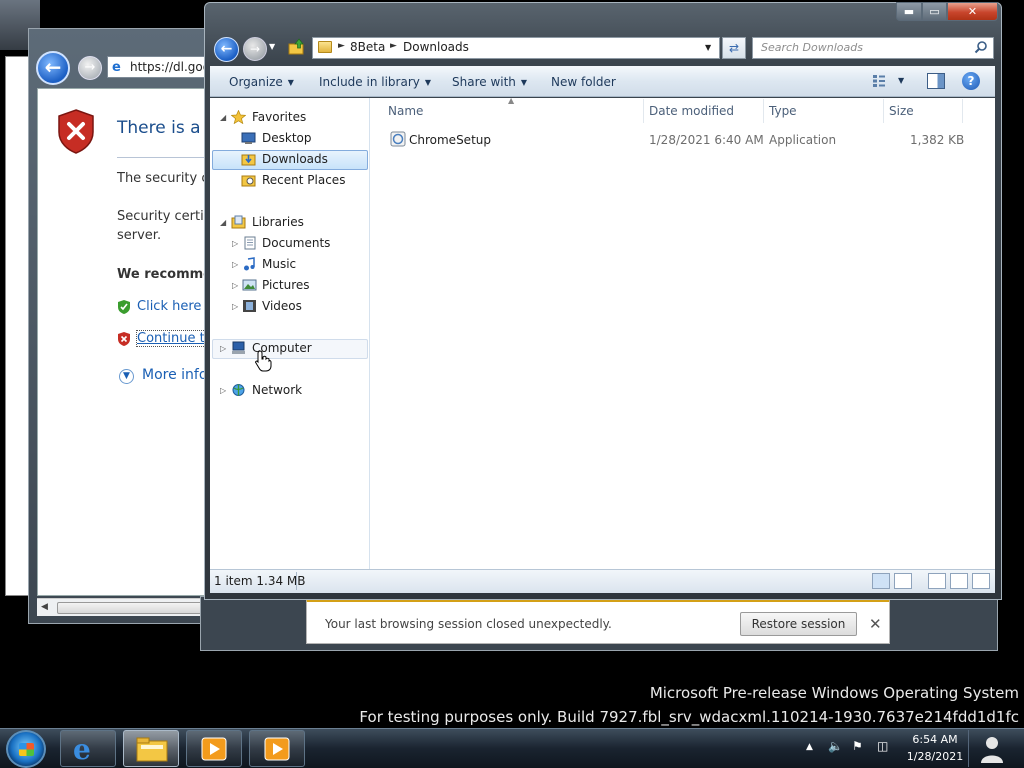 This screenshot has height=768, width=1024. Describe the element at coordinates (214, 748) in the screenshot. I see `taskbar-media-player` at that location.